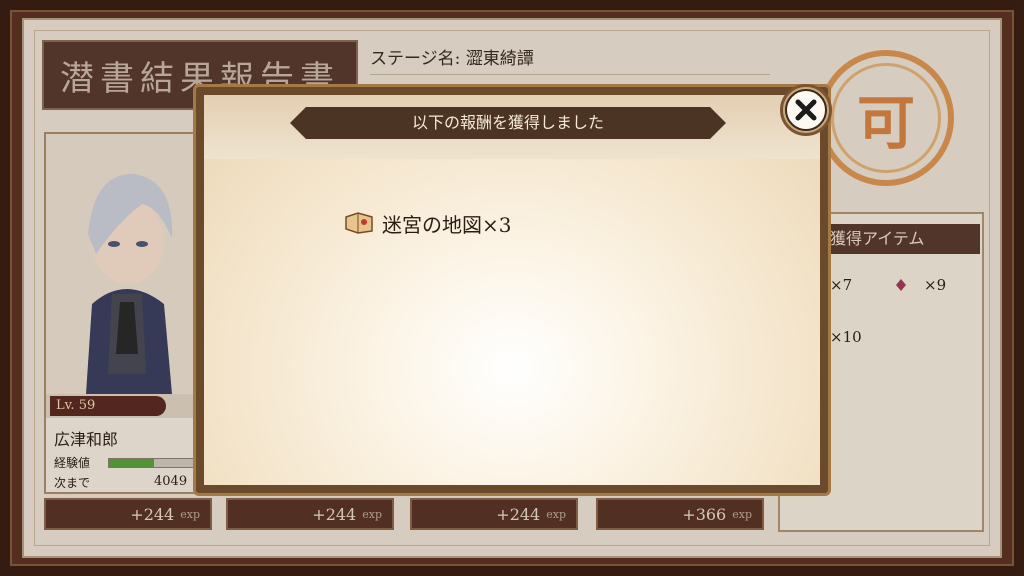 This screenshot has width=1024, height=576. I want to click on reward-text: 迷宮の地図×3, so click(447, 224).